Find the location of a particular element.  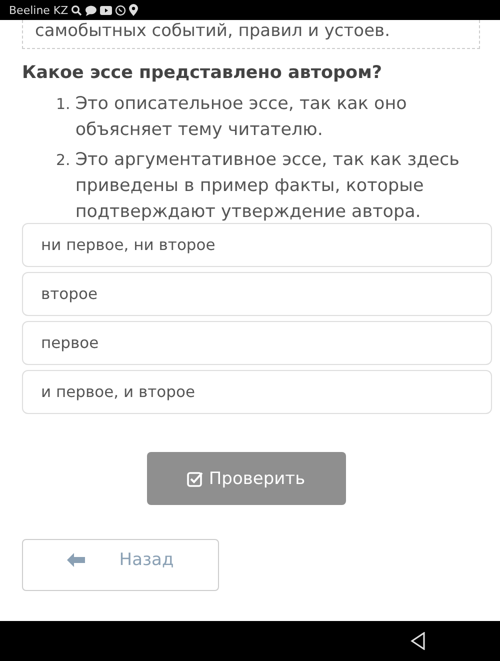

answer-option: второе is located at coordinates (257, 294).